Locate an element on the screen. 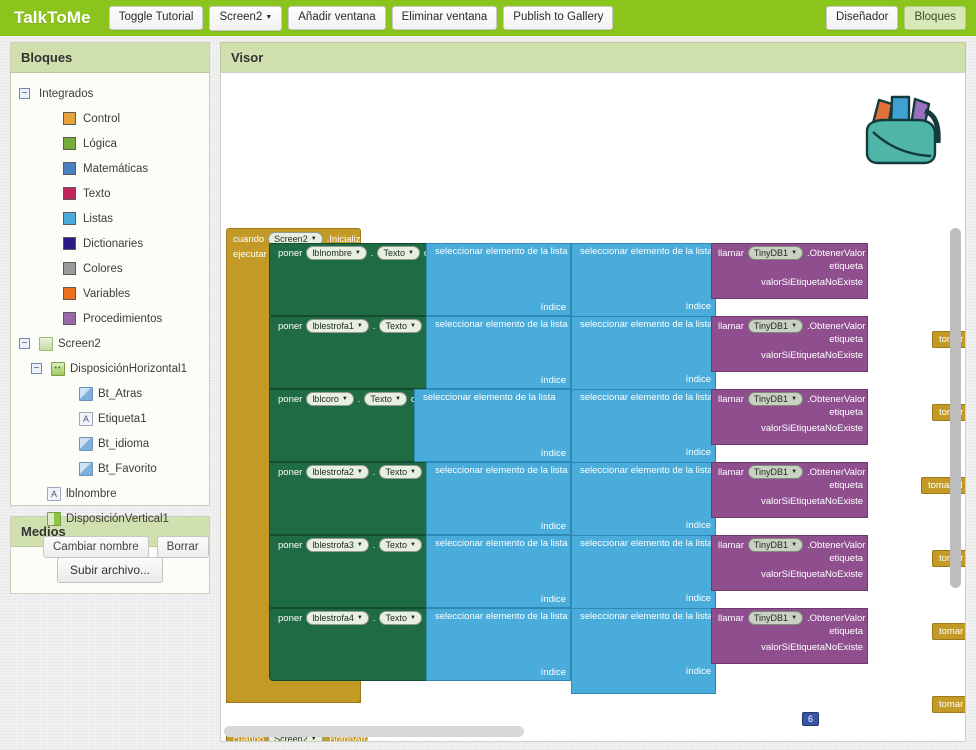 This screenshot has width=976, height=750. get-start-value-plug-4: tomar el valor inicial is located at coordinates (948, 631).